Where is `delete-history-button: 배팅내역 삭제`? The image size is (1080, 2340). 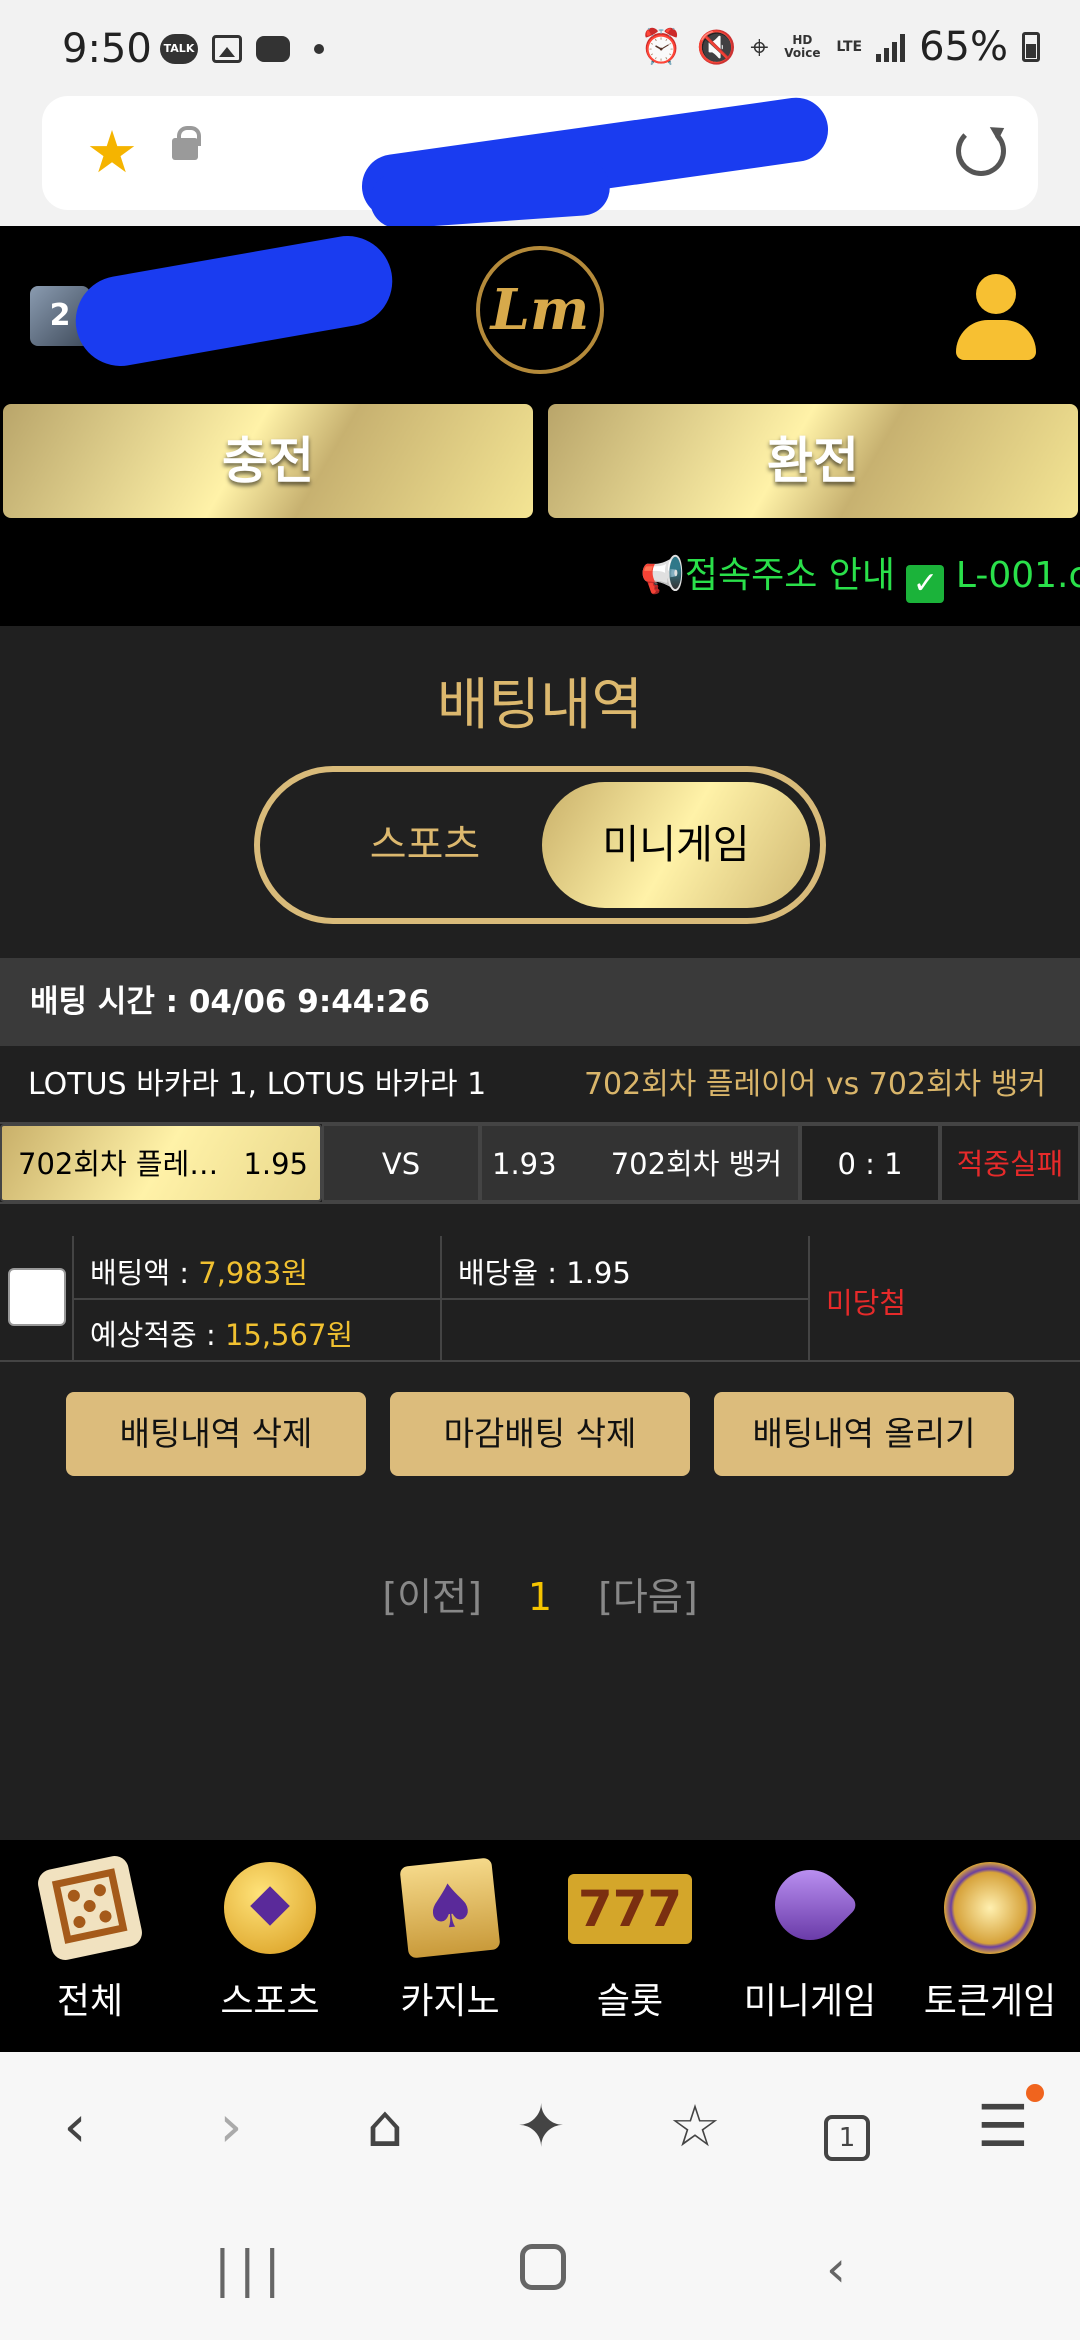
delete-history-button: 배팅내역 삭제 is located at coordinates (216, 1434).